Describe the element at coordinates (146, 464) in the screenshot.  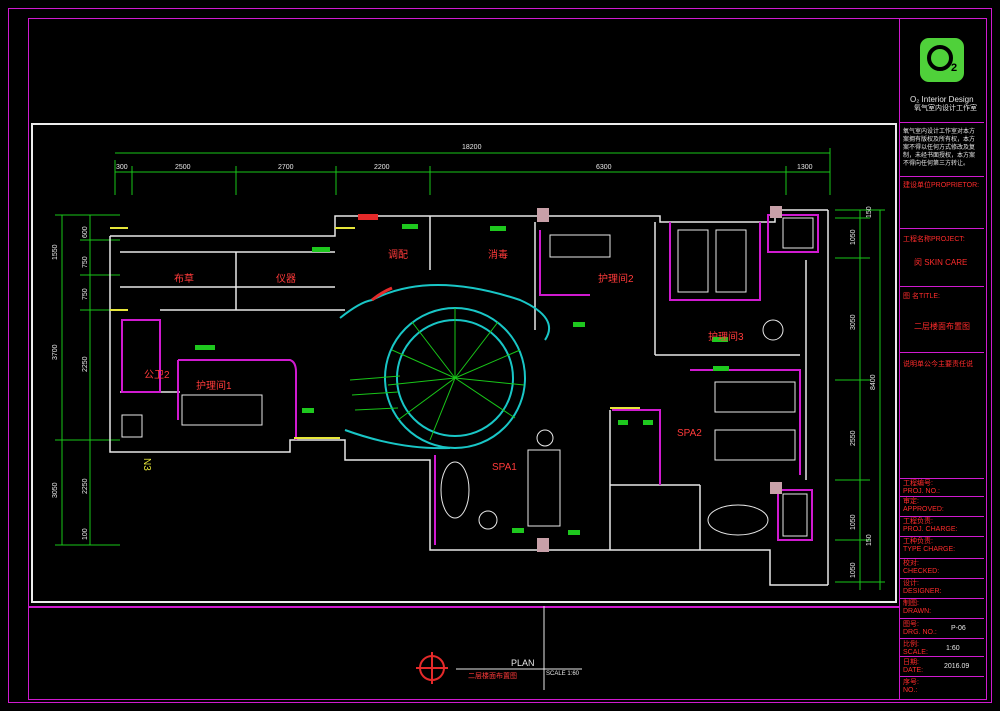
I see `north-marker: N3` at that location.